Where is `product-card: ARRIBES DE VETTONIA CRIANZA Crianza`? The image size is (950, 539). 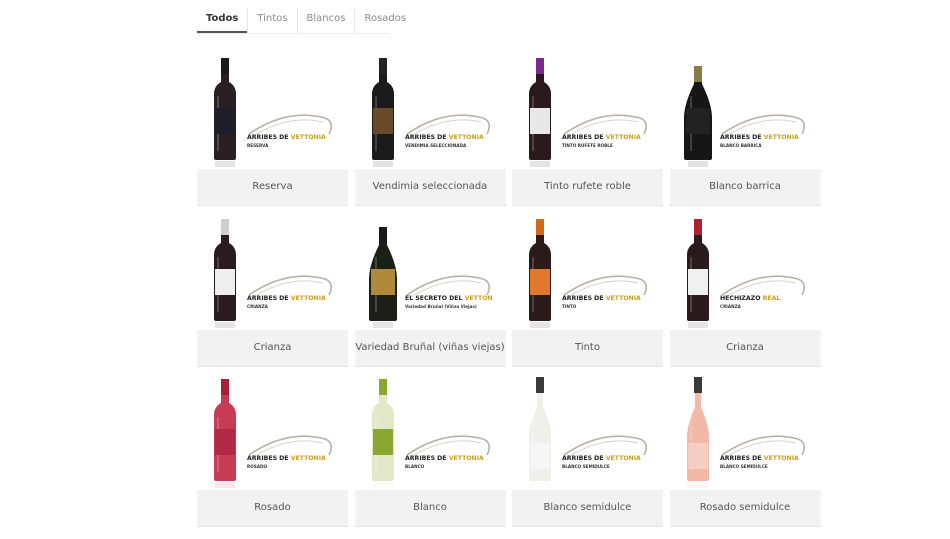
product-card: ARRIBES DE VETTONIA CRIANZA Crianza is located at coordinates (272, 287).